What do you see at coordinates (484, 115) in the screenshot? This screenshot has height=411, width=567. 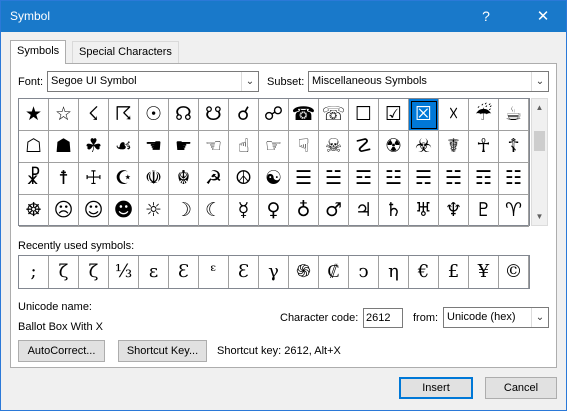 I see `symbol-cell: ☔` at bounding box center [484, 115].